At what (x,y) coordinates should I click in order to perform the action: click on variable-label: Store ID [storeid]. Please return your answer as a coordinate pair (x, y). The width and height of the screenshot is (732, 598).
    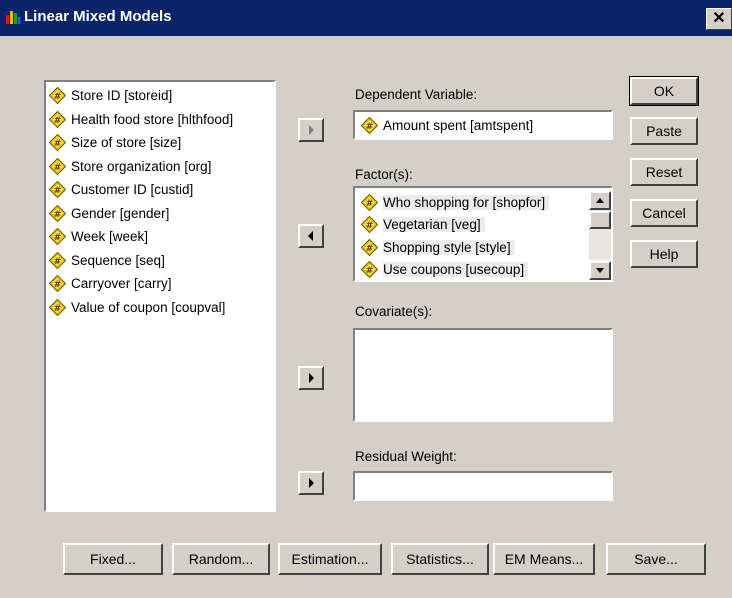
    Looking at the image, I should click on (122, 96).